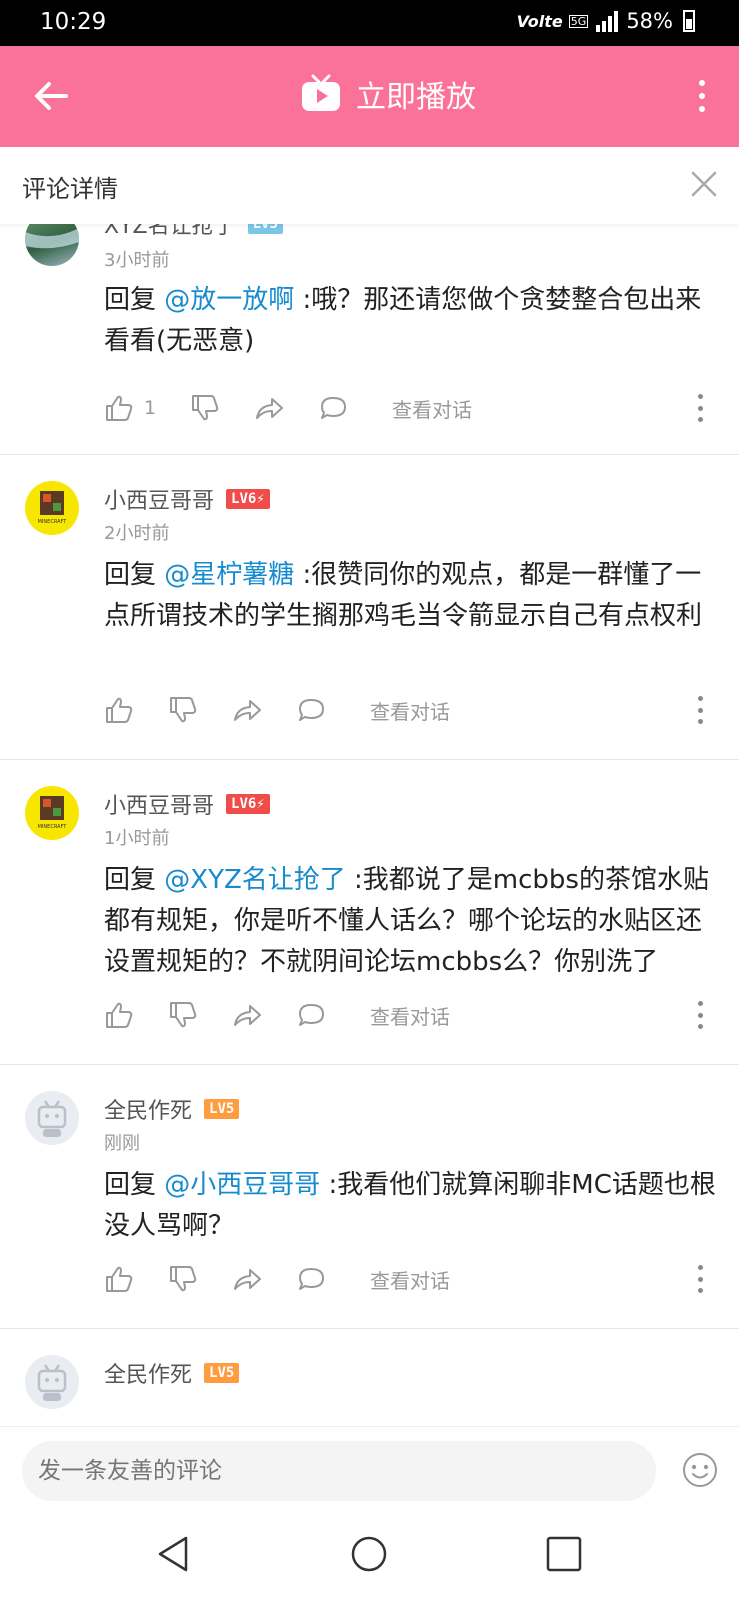 This screenshot has height=1600, width=739. I want to click on nav-home-icon, so click(369, 1554).